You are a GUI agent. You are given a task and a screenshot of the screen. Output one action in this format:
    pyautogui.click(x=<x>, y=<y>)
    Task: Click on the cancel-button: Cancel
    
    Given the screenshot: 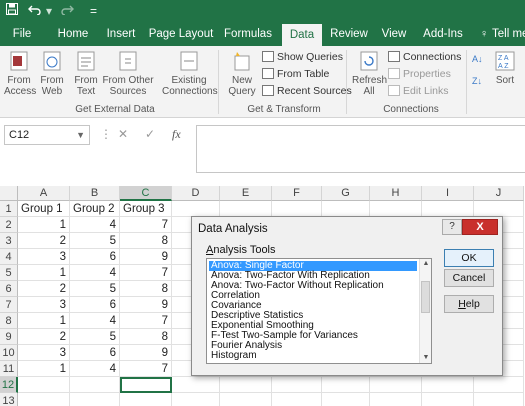 What is the action you would take?
    pyautogui.click(x=469, y=278)
    